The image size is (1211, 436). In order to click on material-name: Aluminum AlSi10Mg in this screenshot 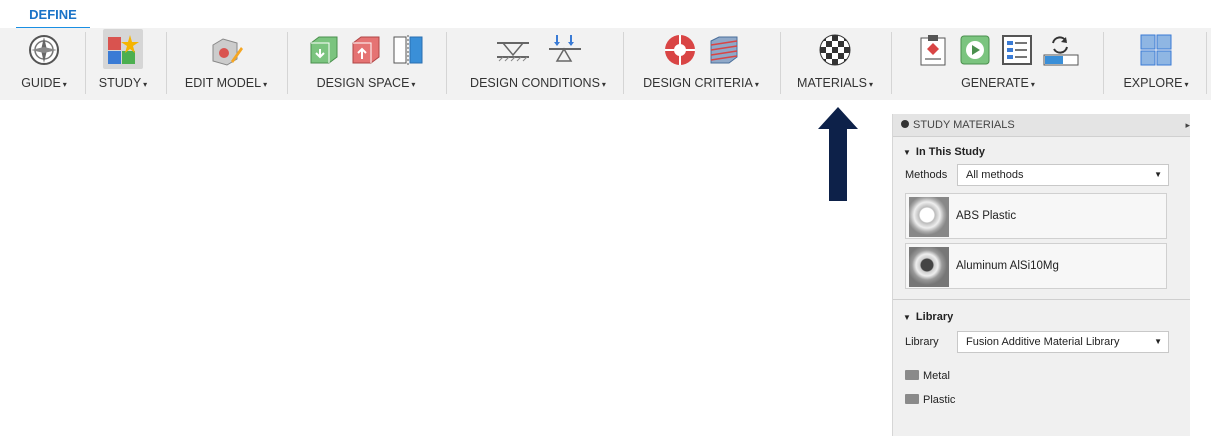, I will do `click(1007, 266)`.